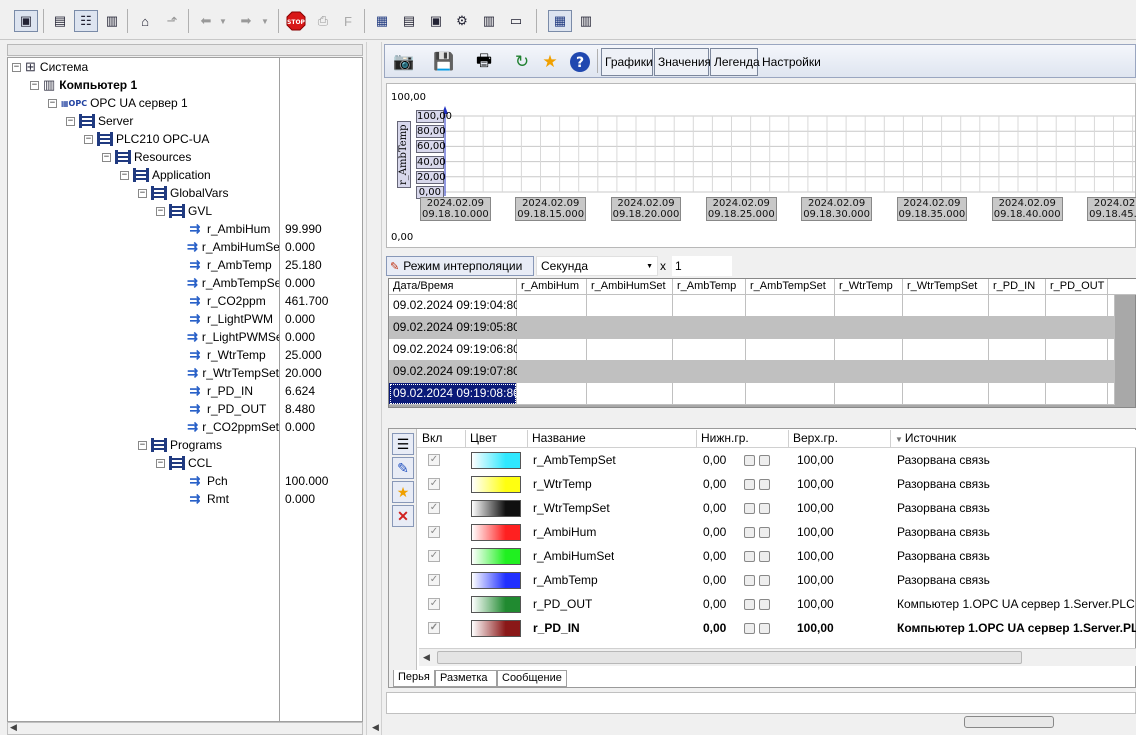  What do you see at coordinates (869, 287) in the screenshot?
I see `grid-header-cell: r_WtrTemp` at bounding box center [869, 287].